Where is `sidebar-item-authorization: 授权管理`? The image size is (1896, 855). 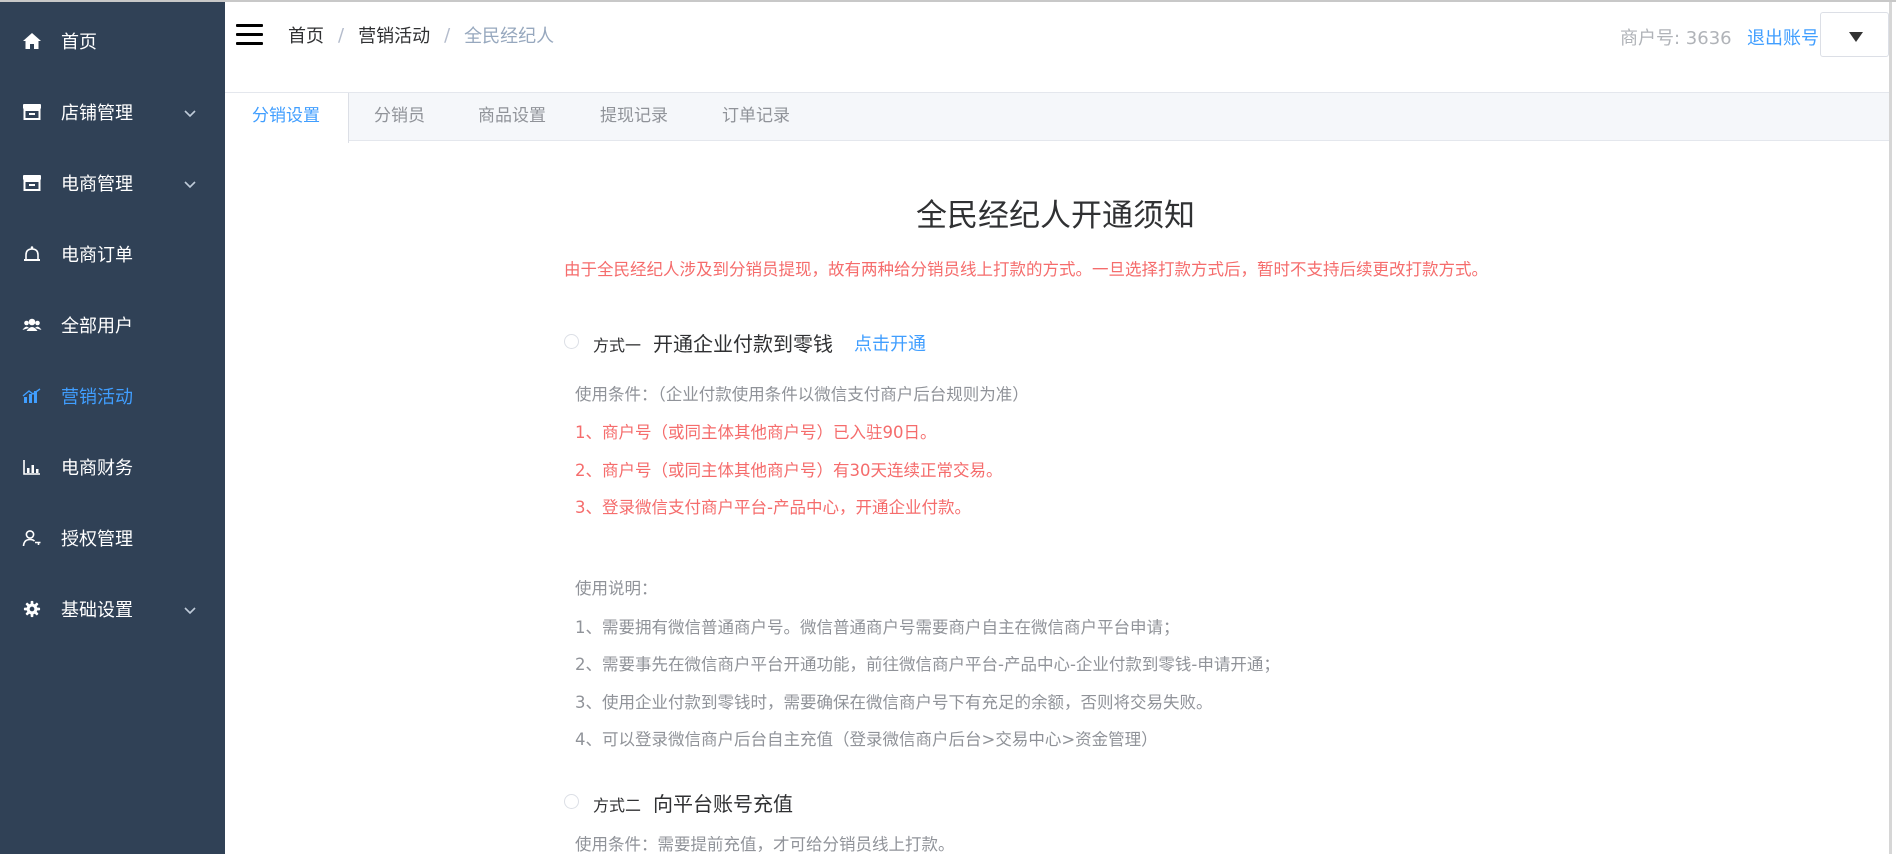
sidebar-item-authorization: 授权管理 is located at coordinates (112, 537).